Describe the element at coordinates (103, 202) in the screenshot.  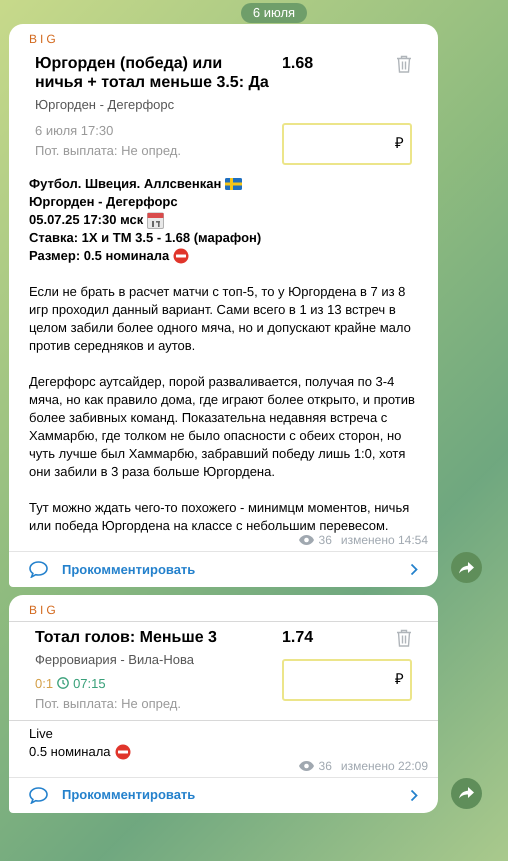
I see `message-text: Юргорден - Дегерфорс` at that location.